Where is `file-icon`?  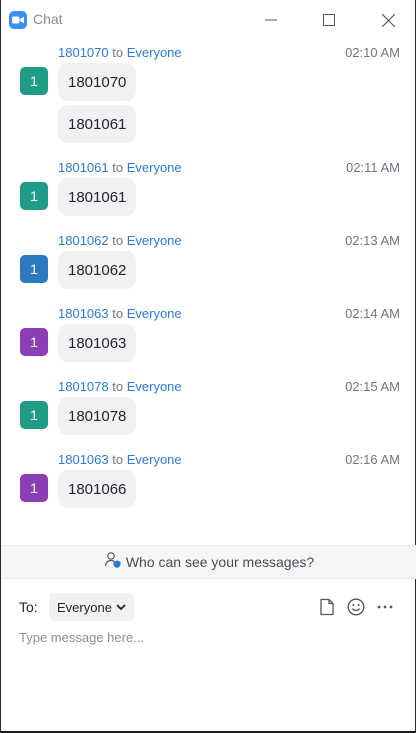
file-icon is located at coordinates (327, 607).